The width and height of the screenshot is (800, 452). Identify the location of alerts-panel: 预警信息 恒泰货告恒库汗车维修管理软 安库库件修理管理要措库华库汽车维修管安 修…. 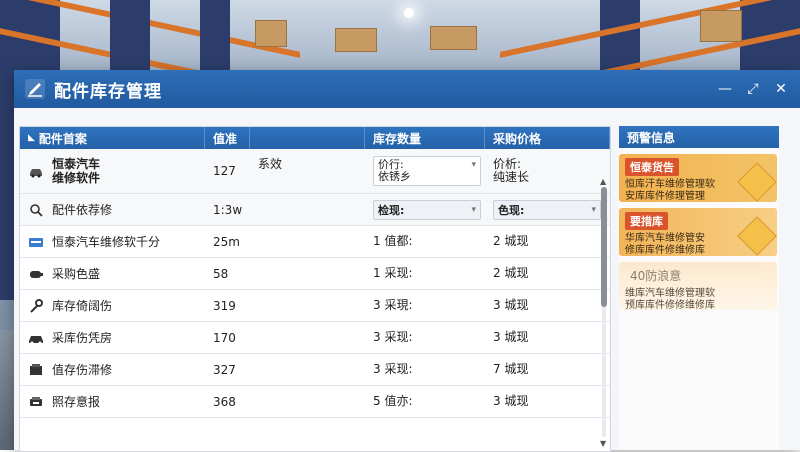
(699, 288).